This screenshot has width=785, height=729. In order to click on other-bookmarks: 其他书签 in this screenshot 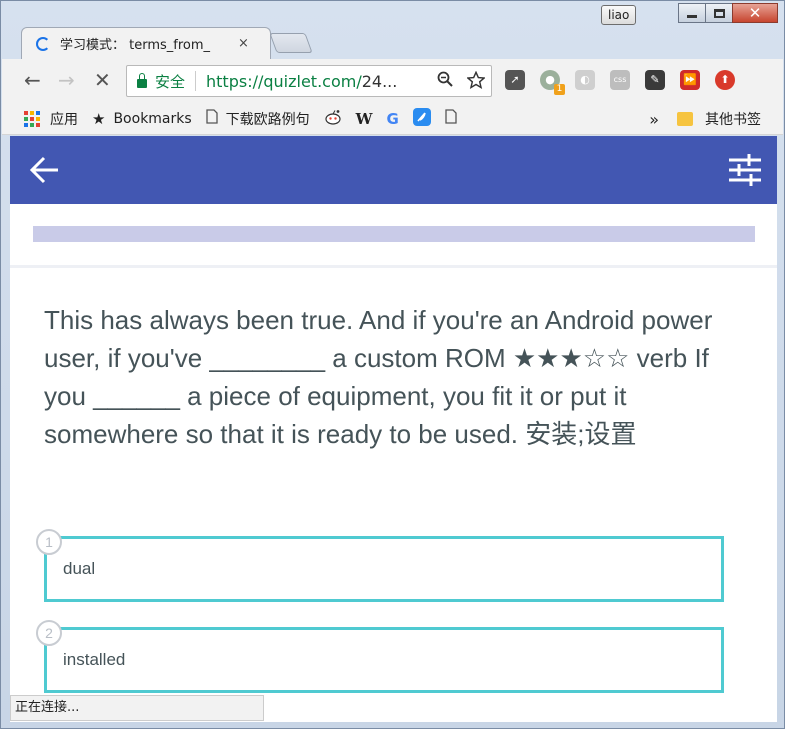, I will do `click(733, 119)`.